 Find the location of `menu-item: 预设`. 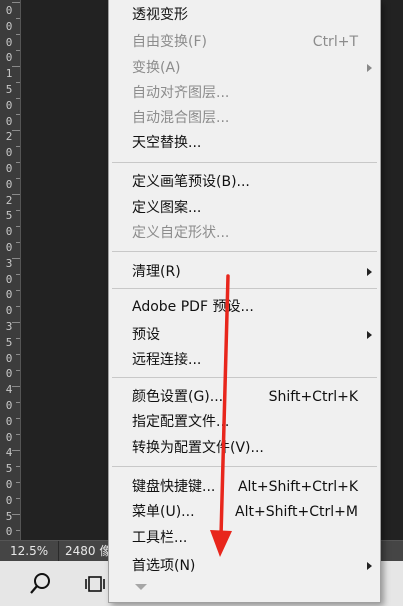

menu-item: 预设 is located at coordinates (244, 335).